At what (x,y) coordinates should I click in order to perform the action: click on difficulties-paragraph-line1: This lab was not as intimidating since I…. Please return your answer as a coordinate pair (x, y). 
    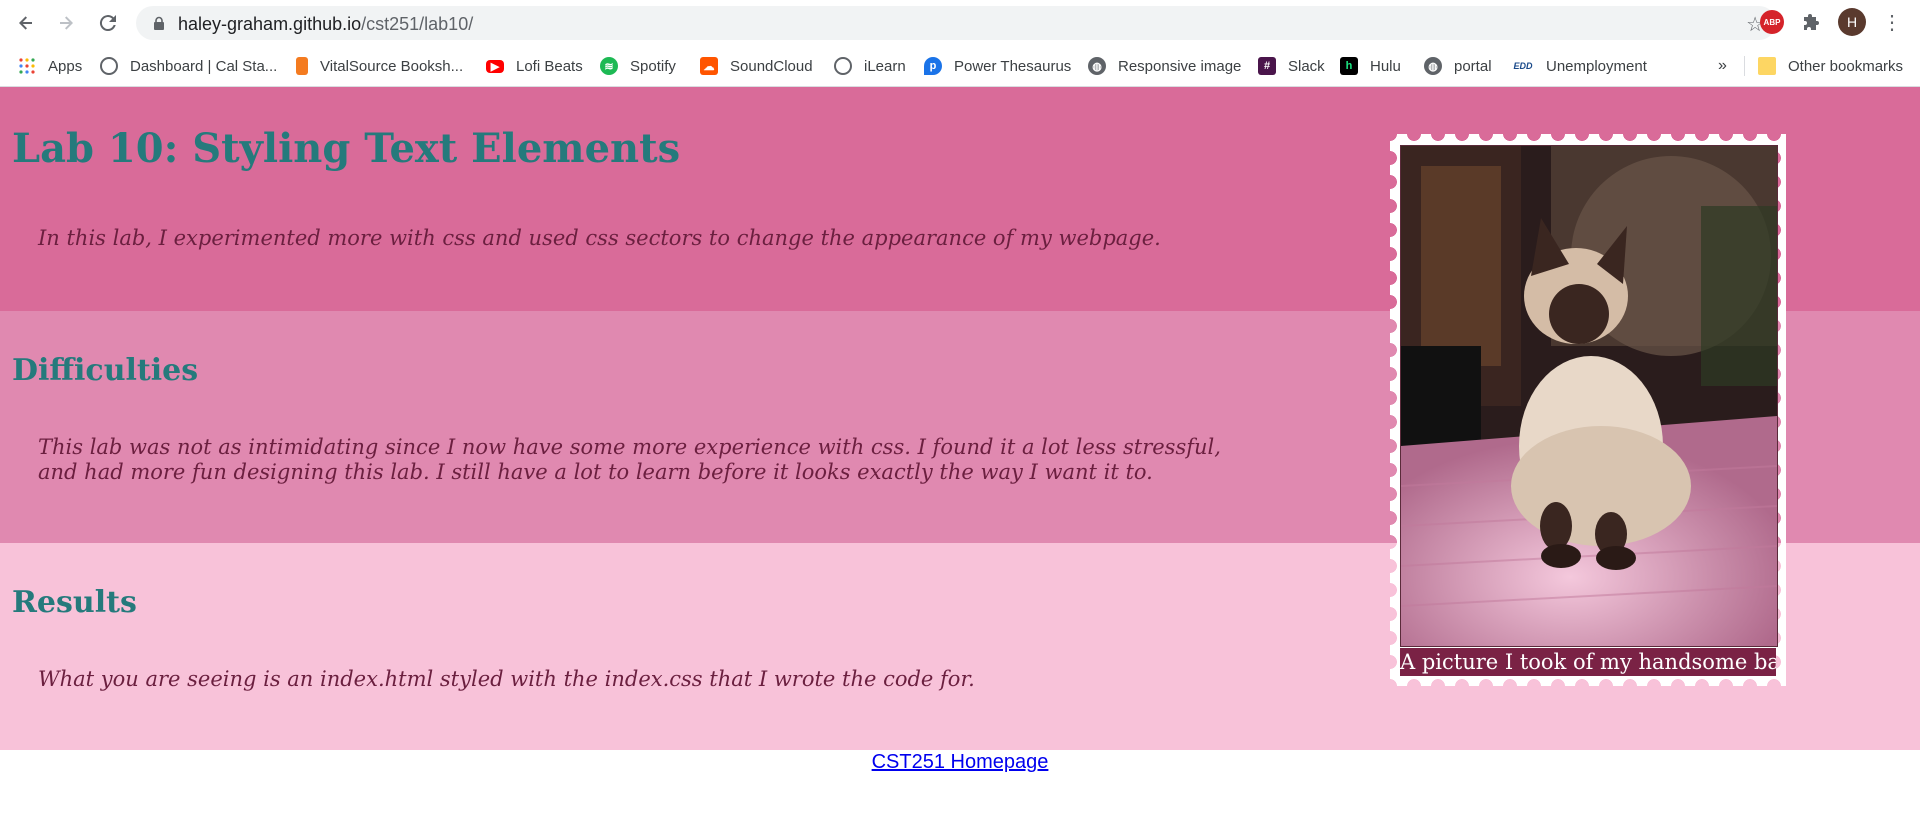
    Looking at the image, I should click on (629, 447).